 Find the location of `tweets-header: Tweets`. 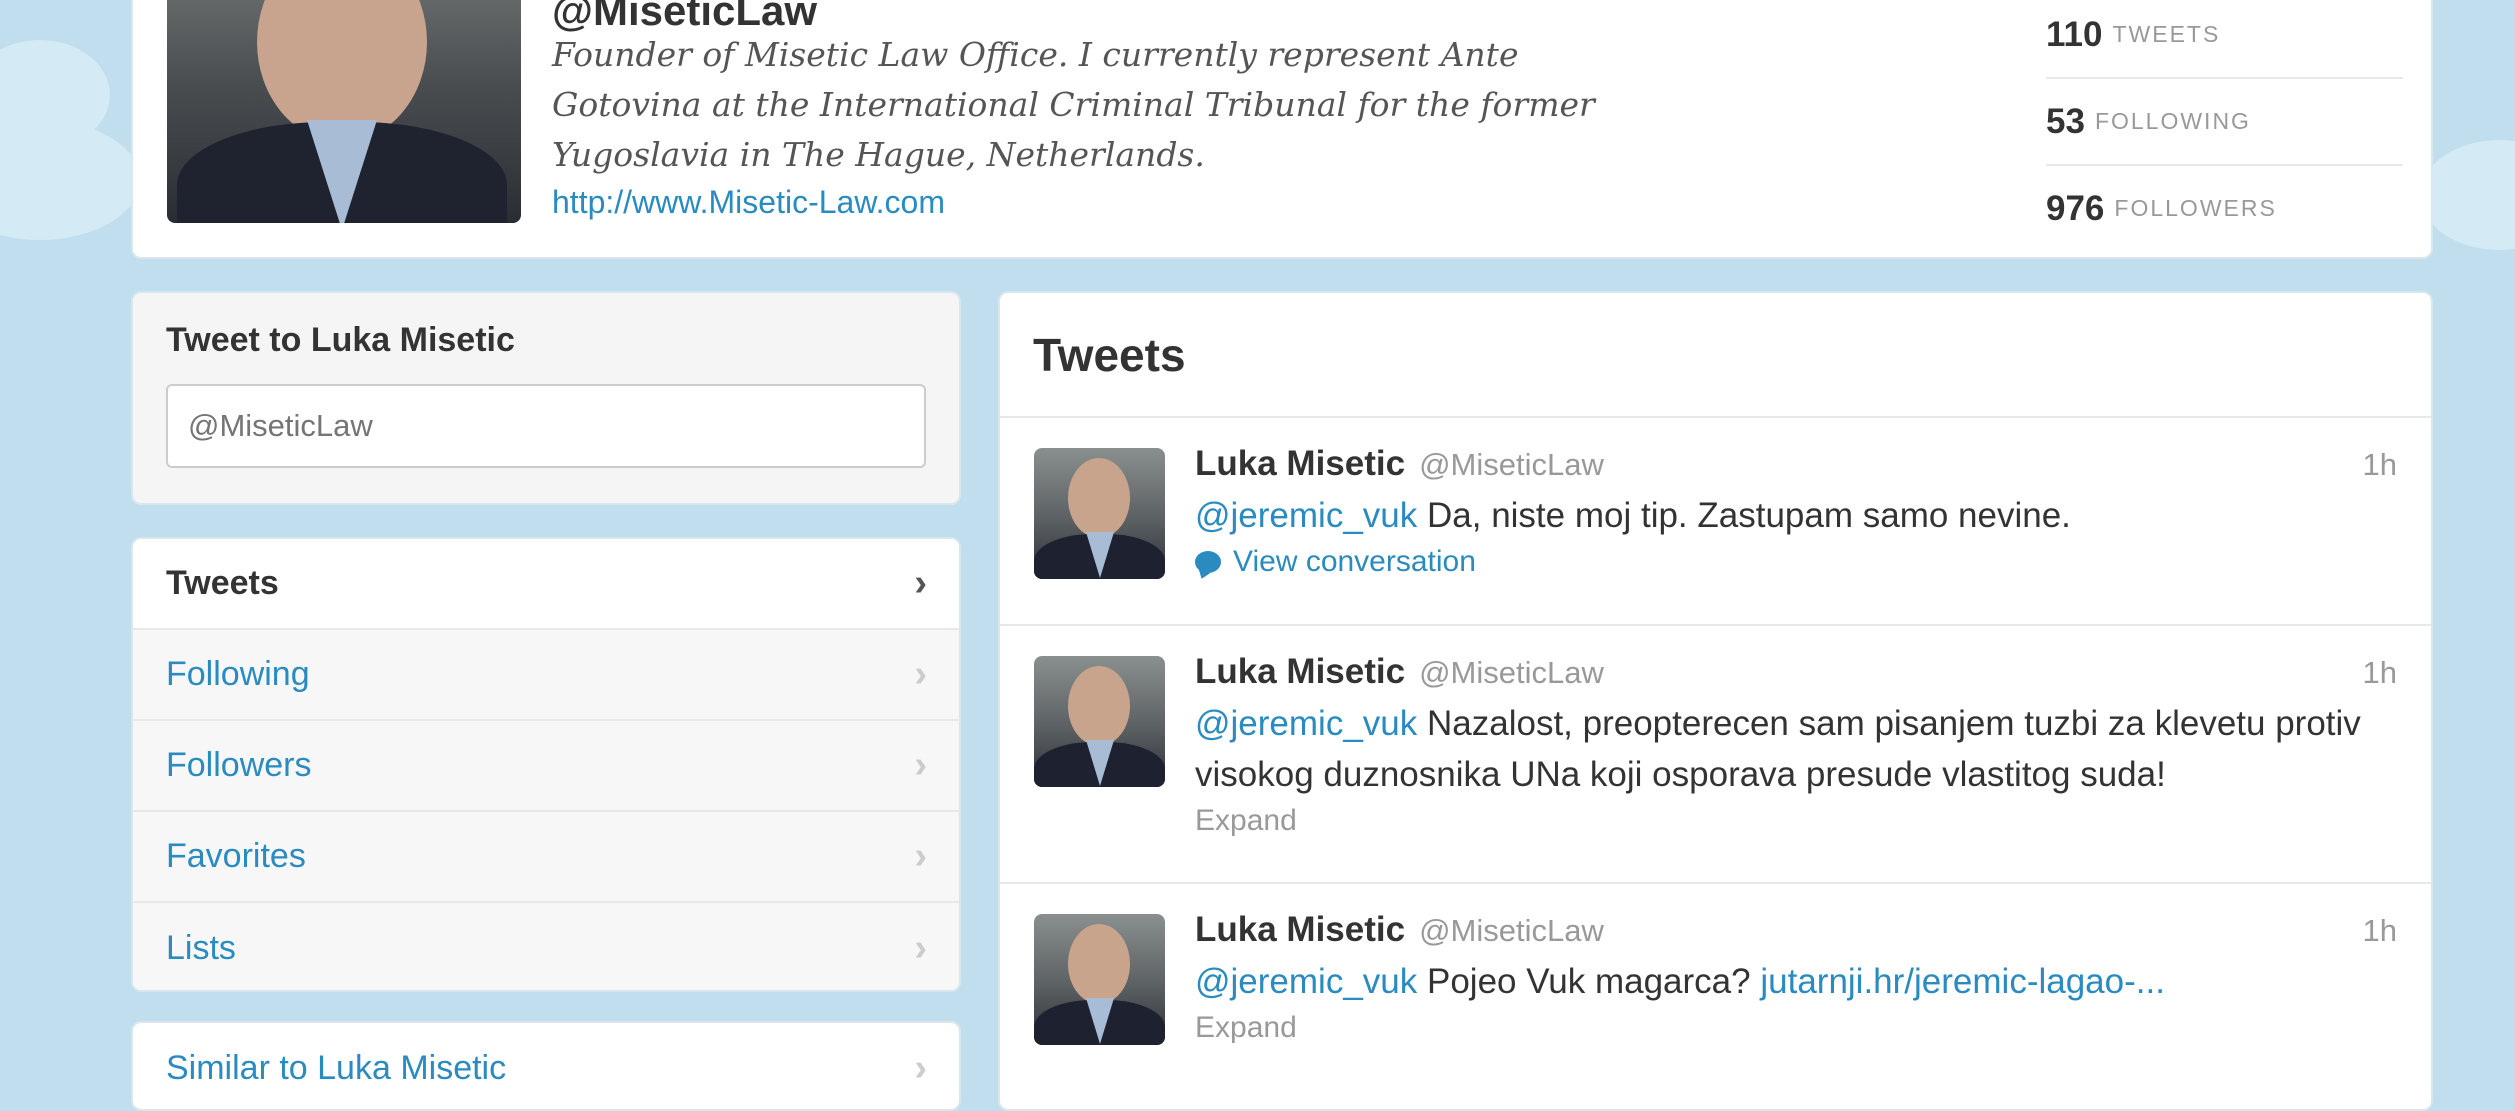

tweets-header: Tweets is located at coordinates (1715, 355).